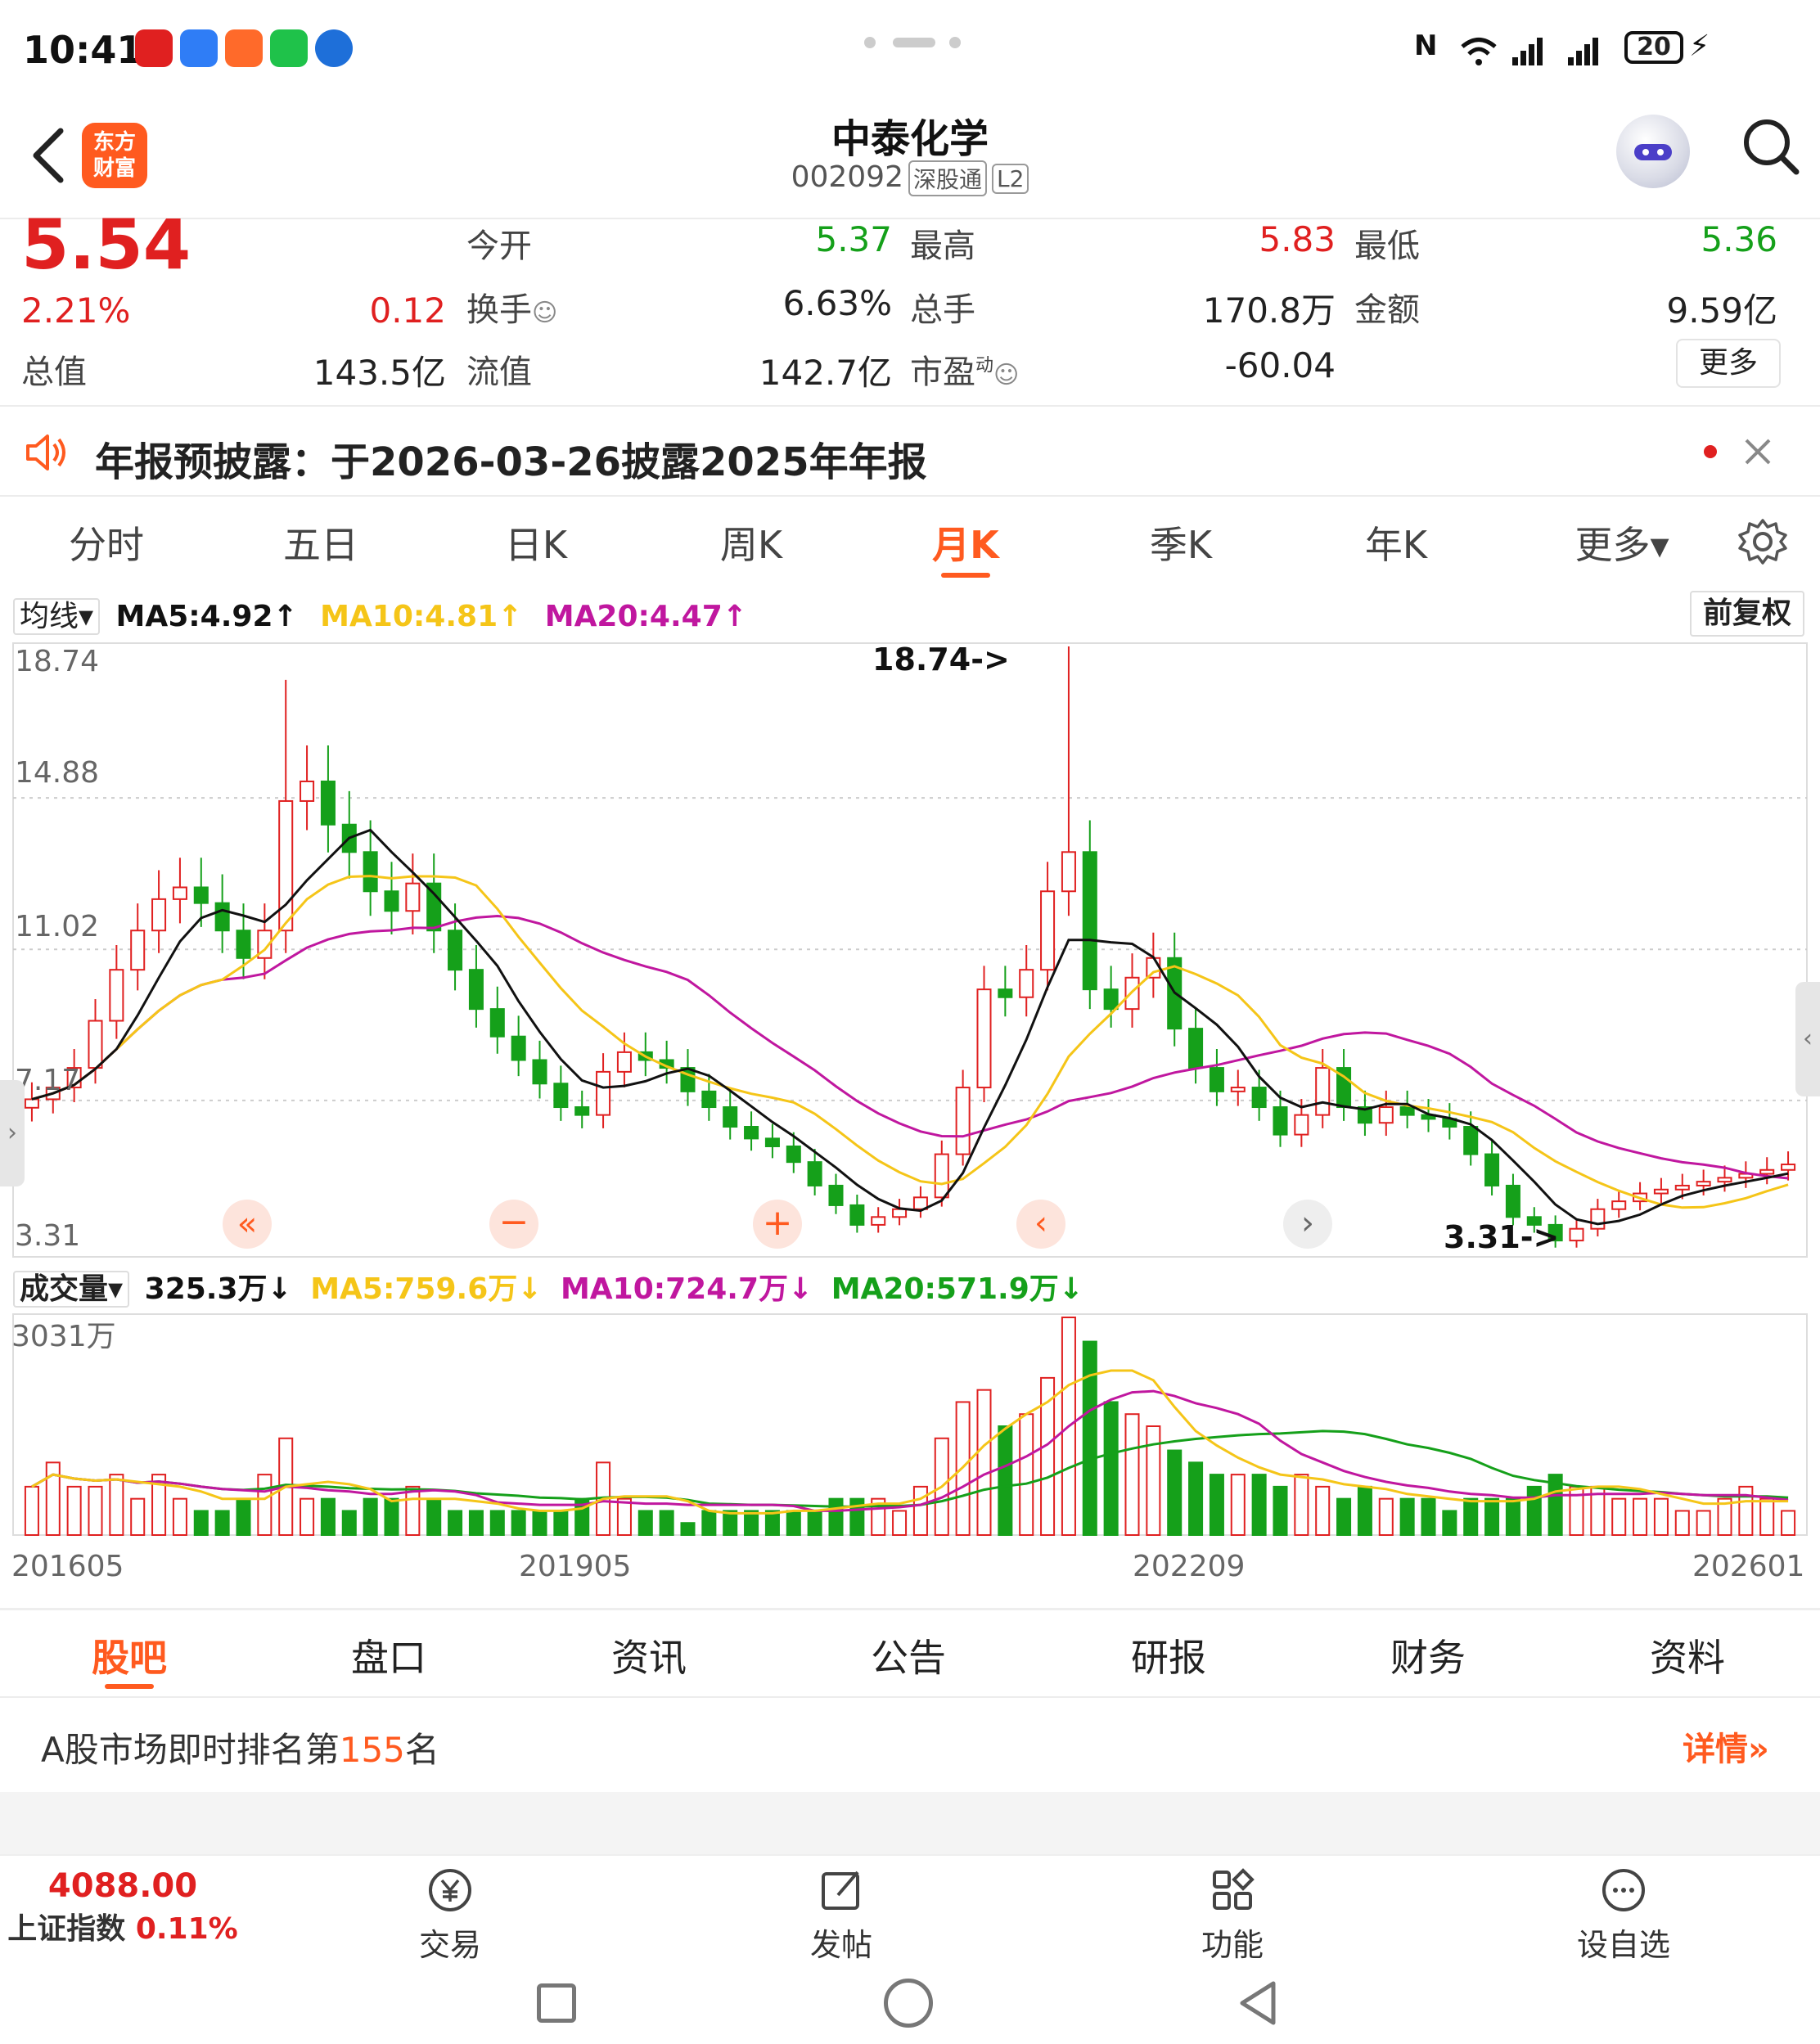 Image resolution: width=1820 pixels, height=2044 pixels. Describe the element at coordinates (50, 616) in the screenshot. I see `ma-selector-label: 均线` at that location.